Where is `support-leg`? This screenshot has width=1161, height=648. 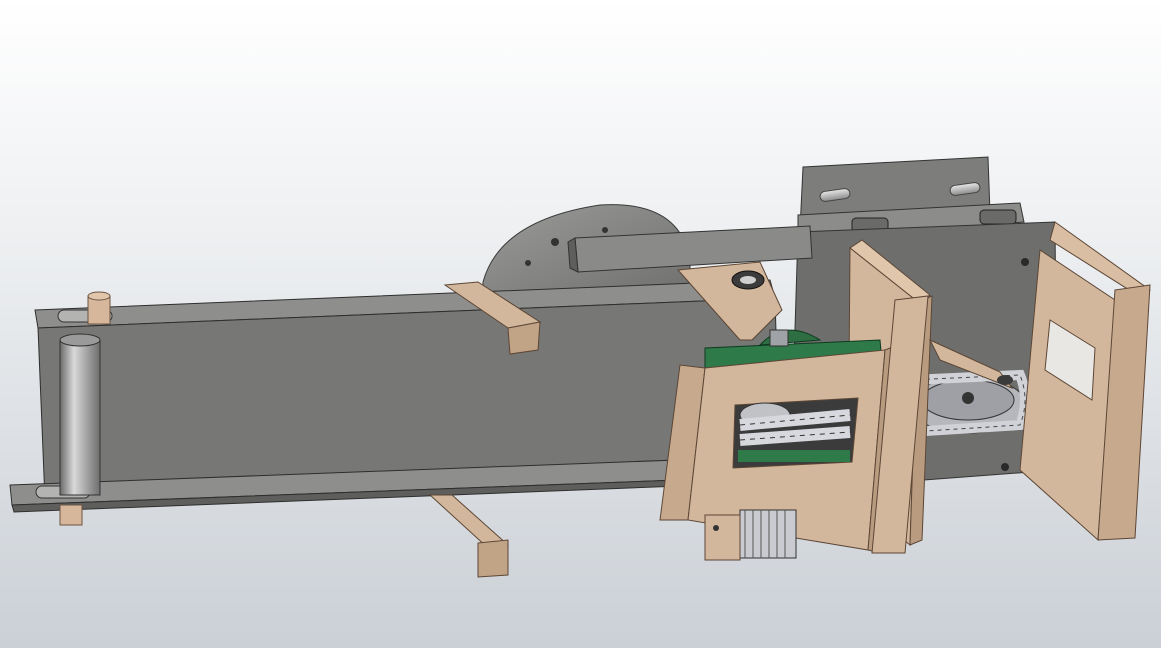 support-leg is located at coordinates (469, 536).